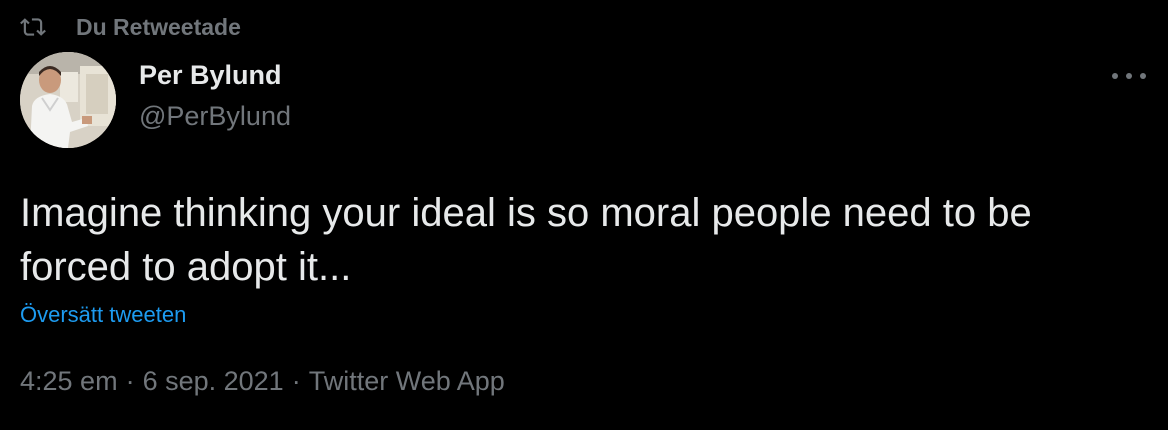 The width and height of the screenshot is (1168, 430). I want to click on retweet-label: Du Retweetade, so click(158, 26).